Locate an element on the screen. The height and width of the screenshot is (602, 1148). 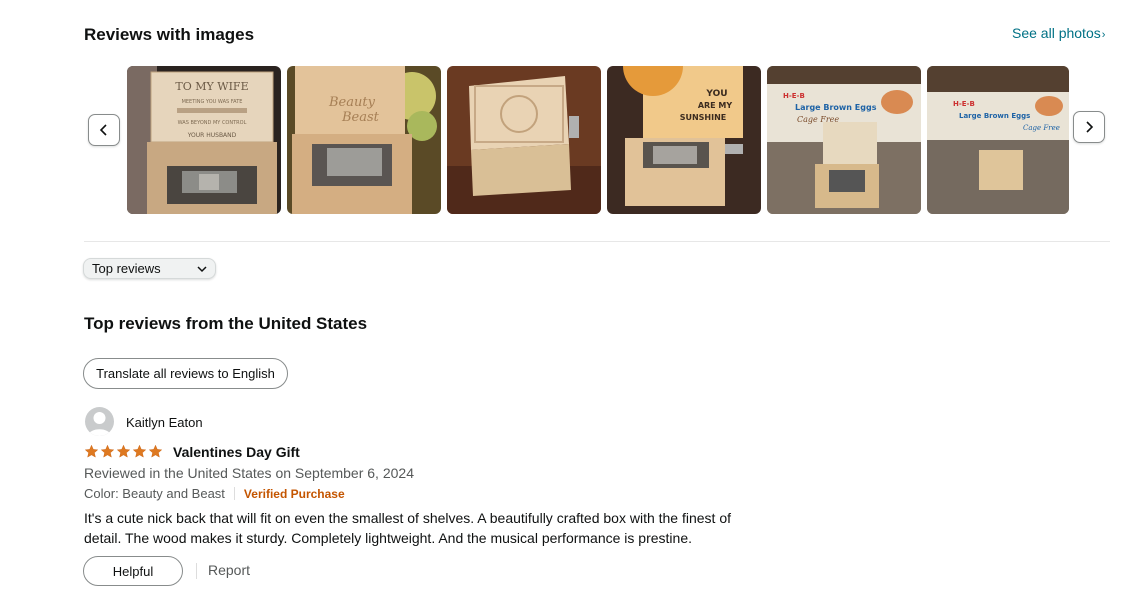
carousel-prev-button is located at coordinates (104, 130).